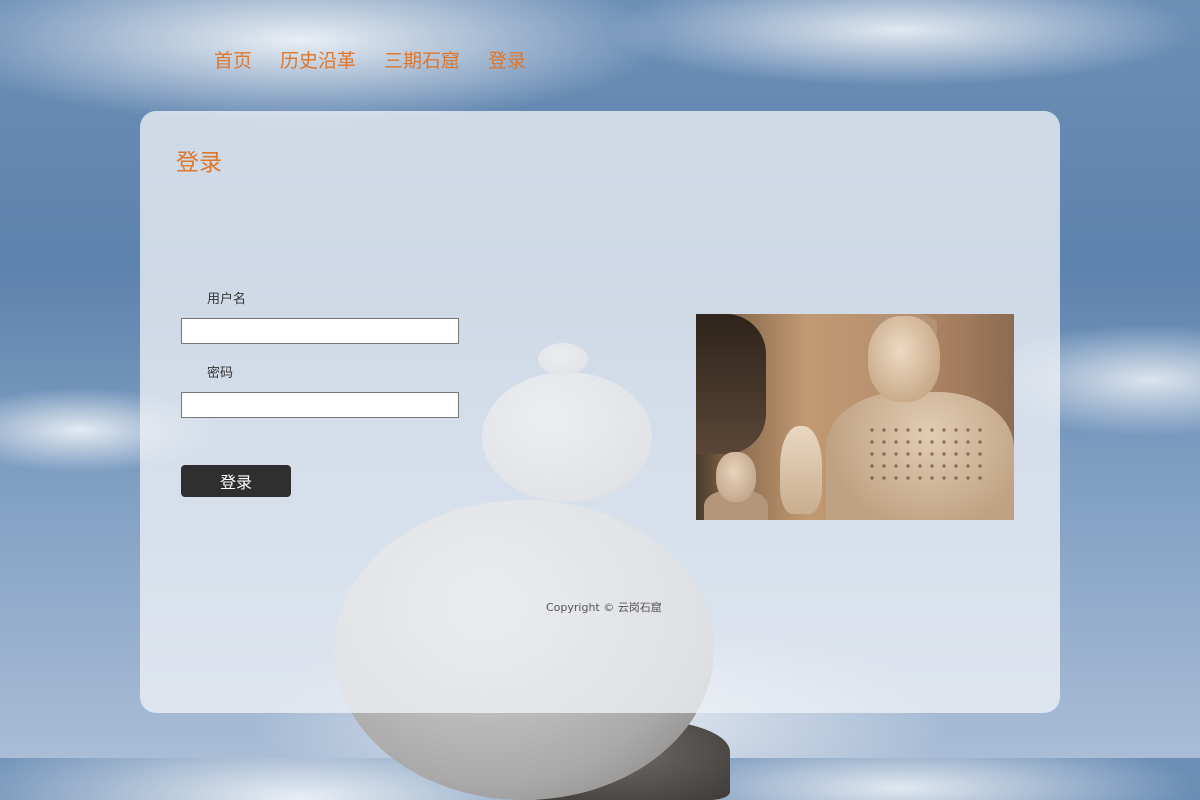 Image resolution: width=1200 pixels, height=800 pixels. Describe the element at coordinates (507, 59) in the screenshot. I see `nav-item-login: 登录` at that location.